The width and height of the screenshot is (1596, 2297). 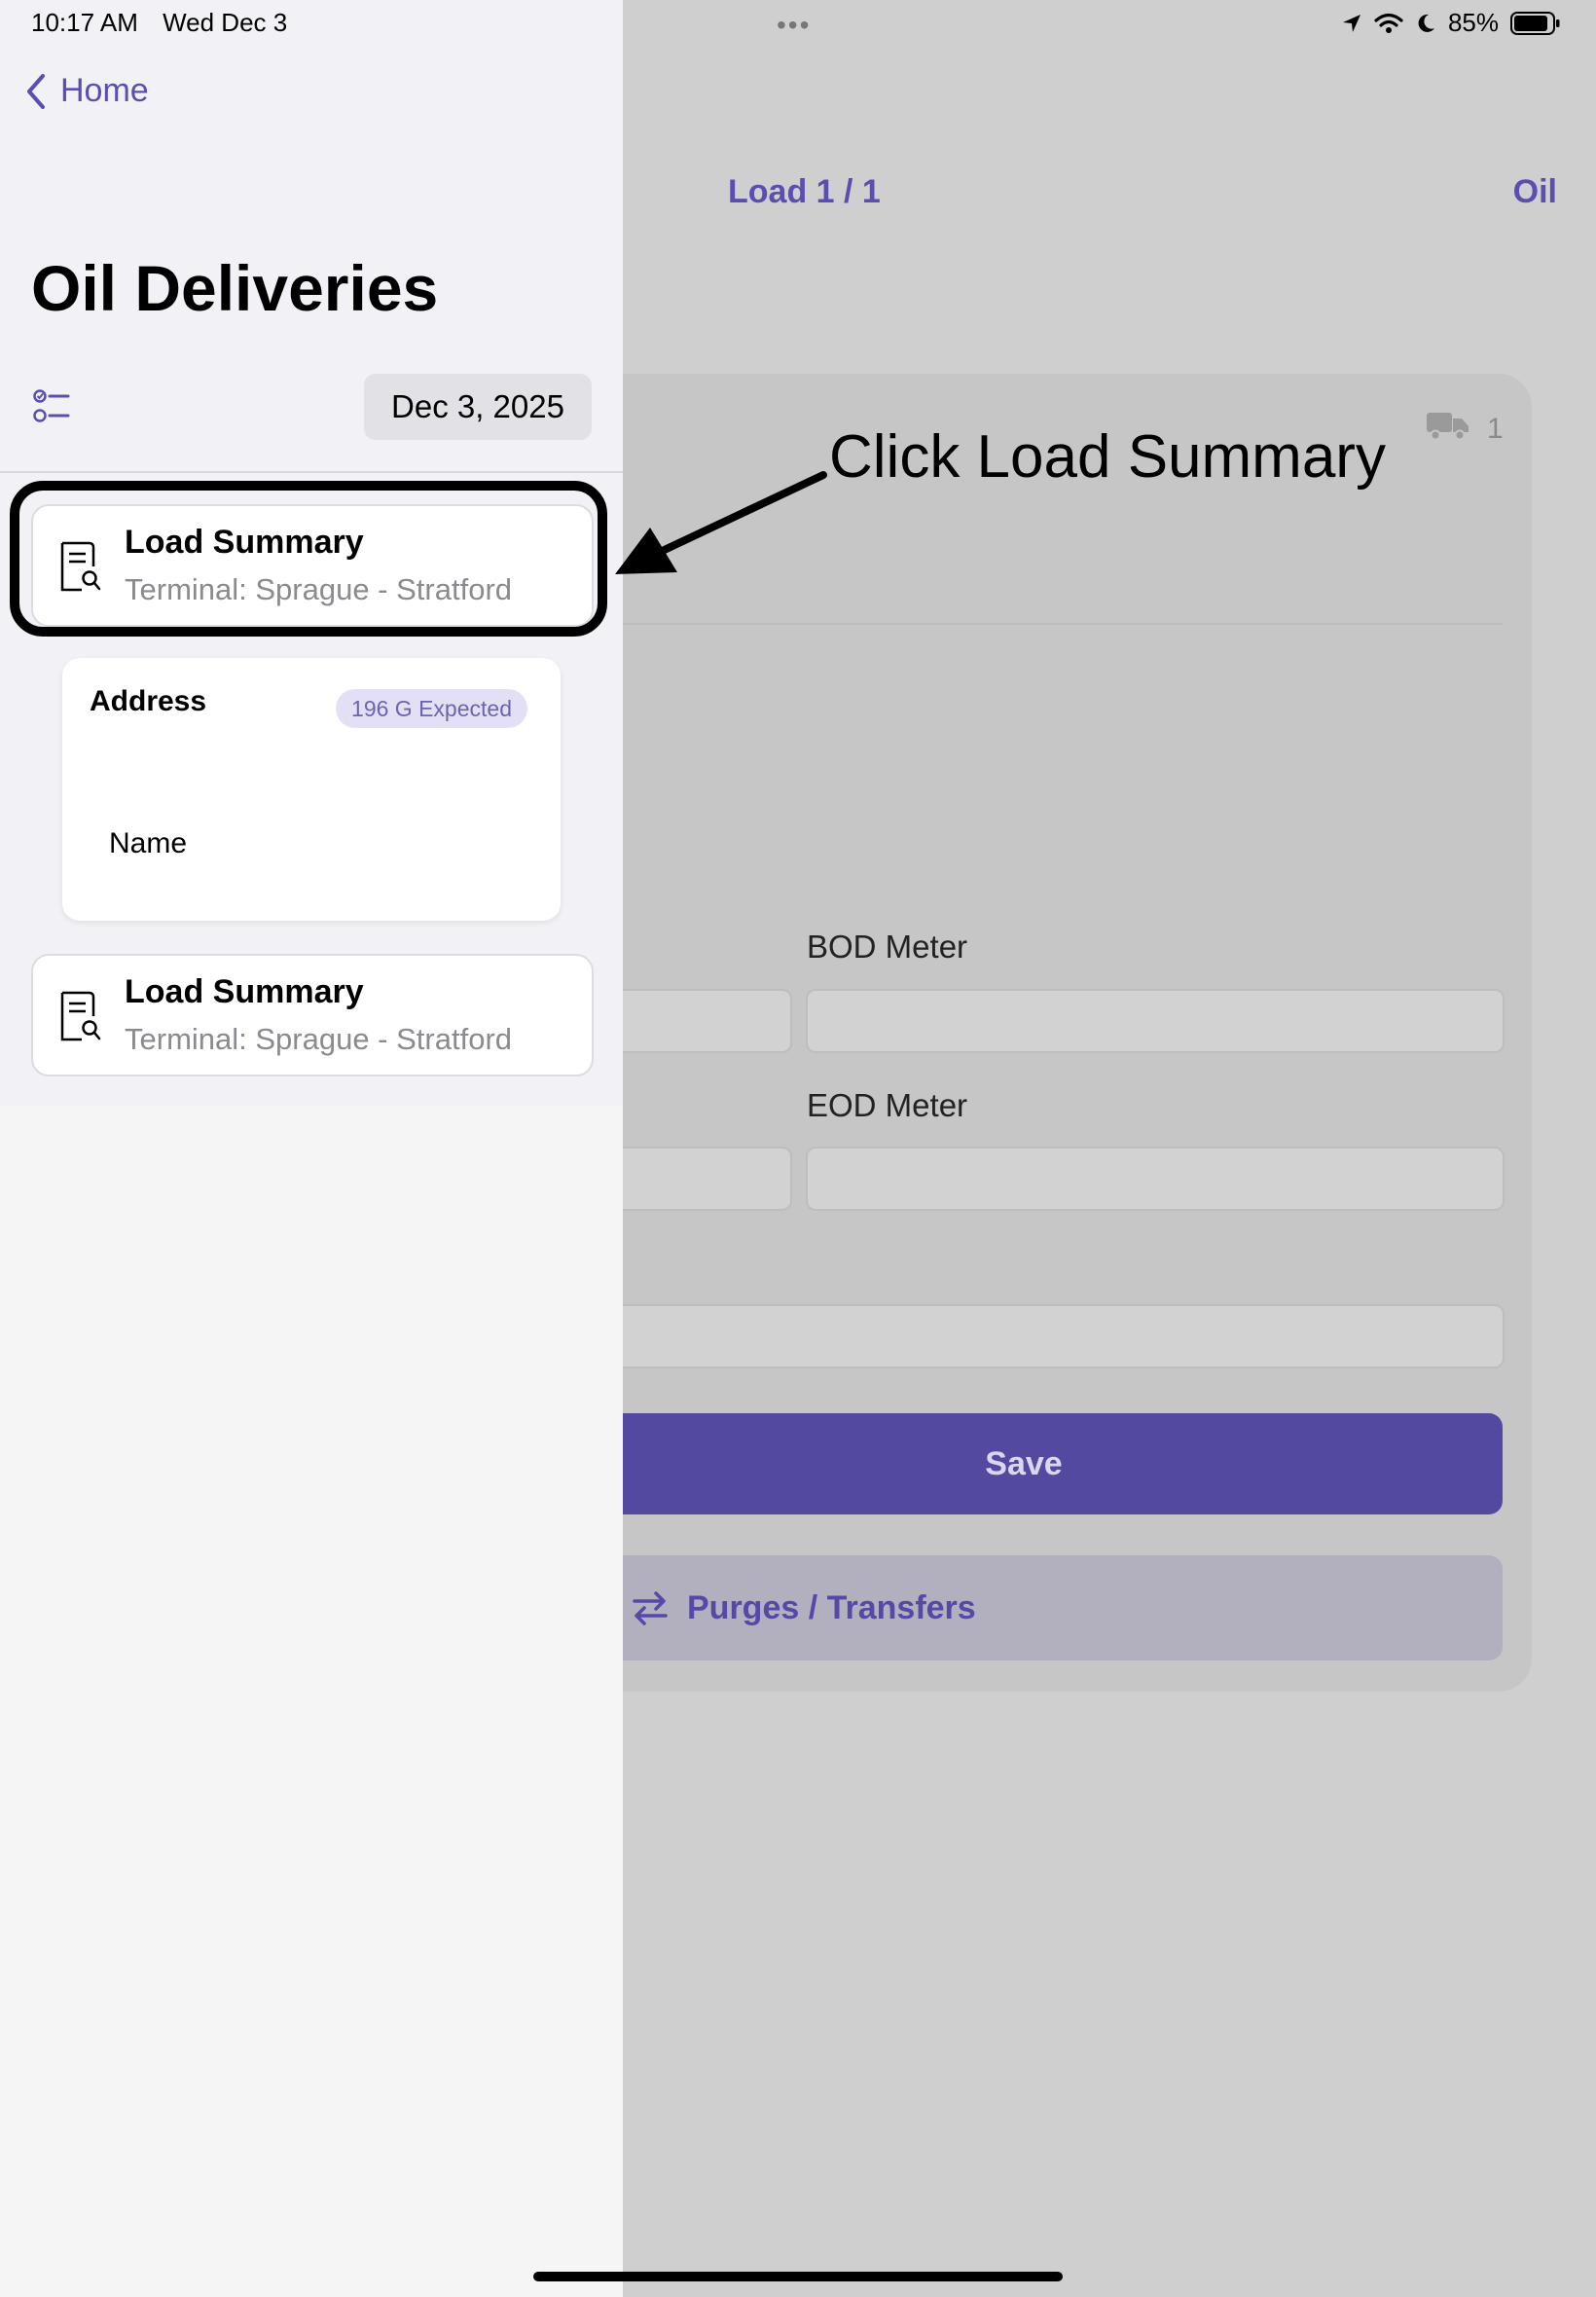 I want to click on document-search-icon, so click(x=80, y=1016).